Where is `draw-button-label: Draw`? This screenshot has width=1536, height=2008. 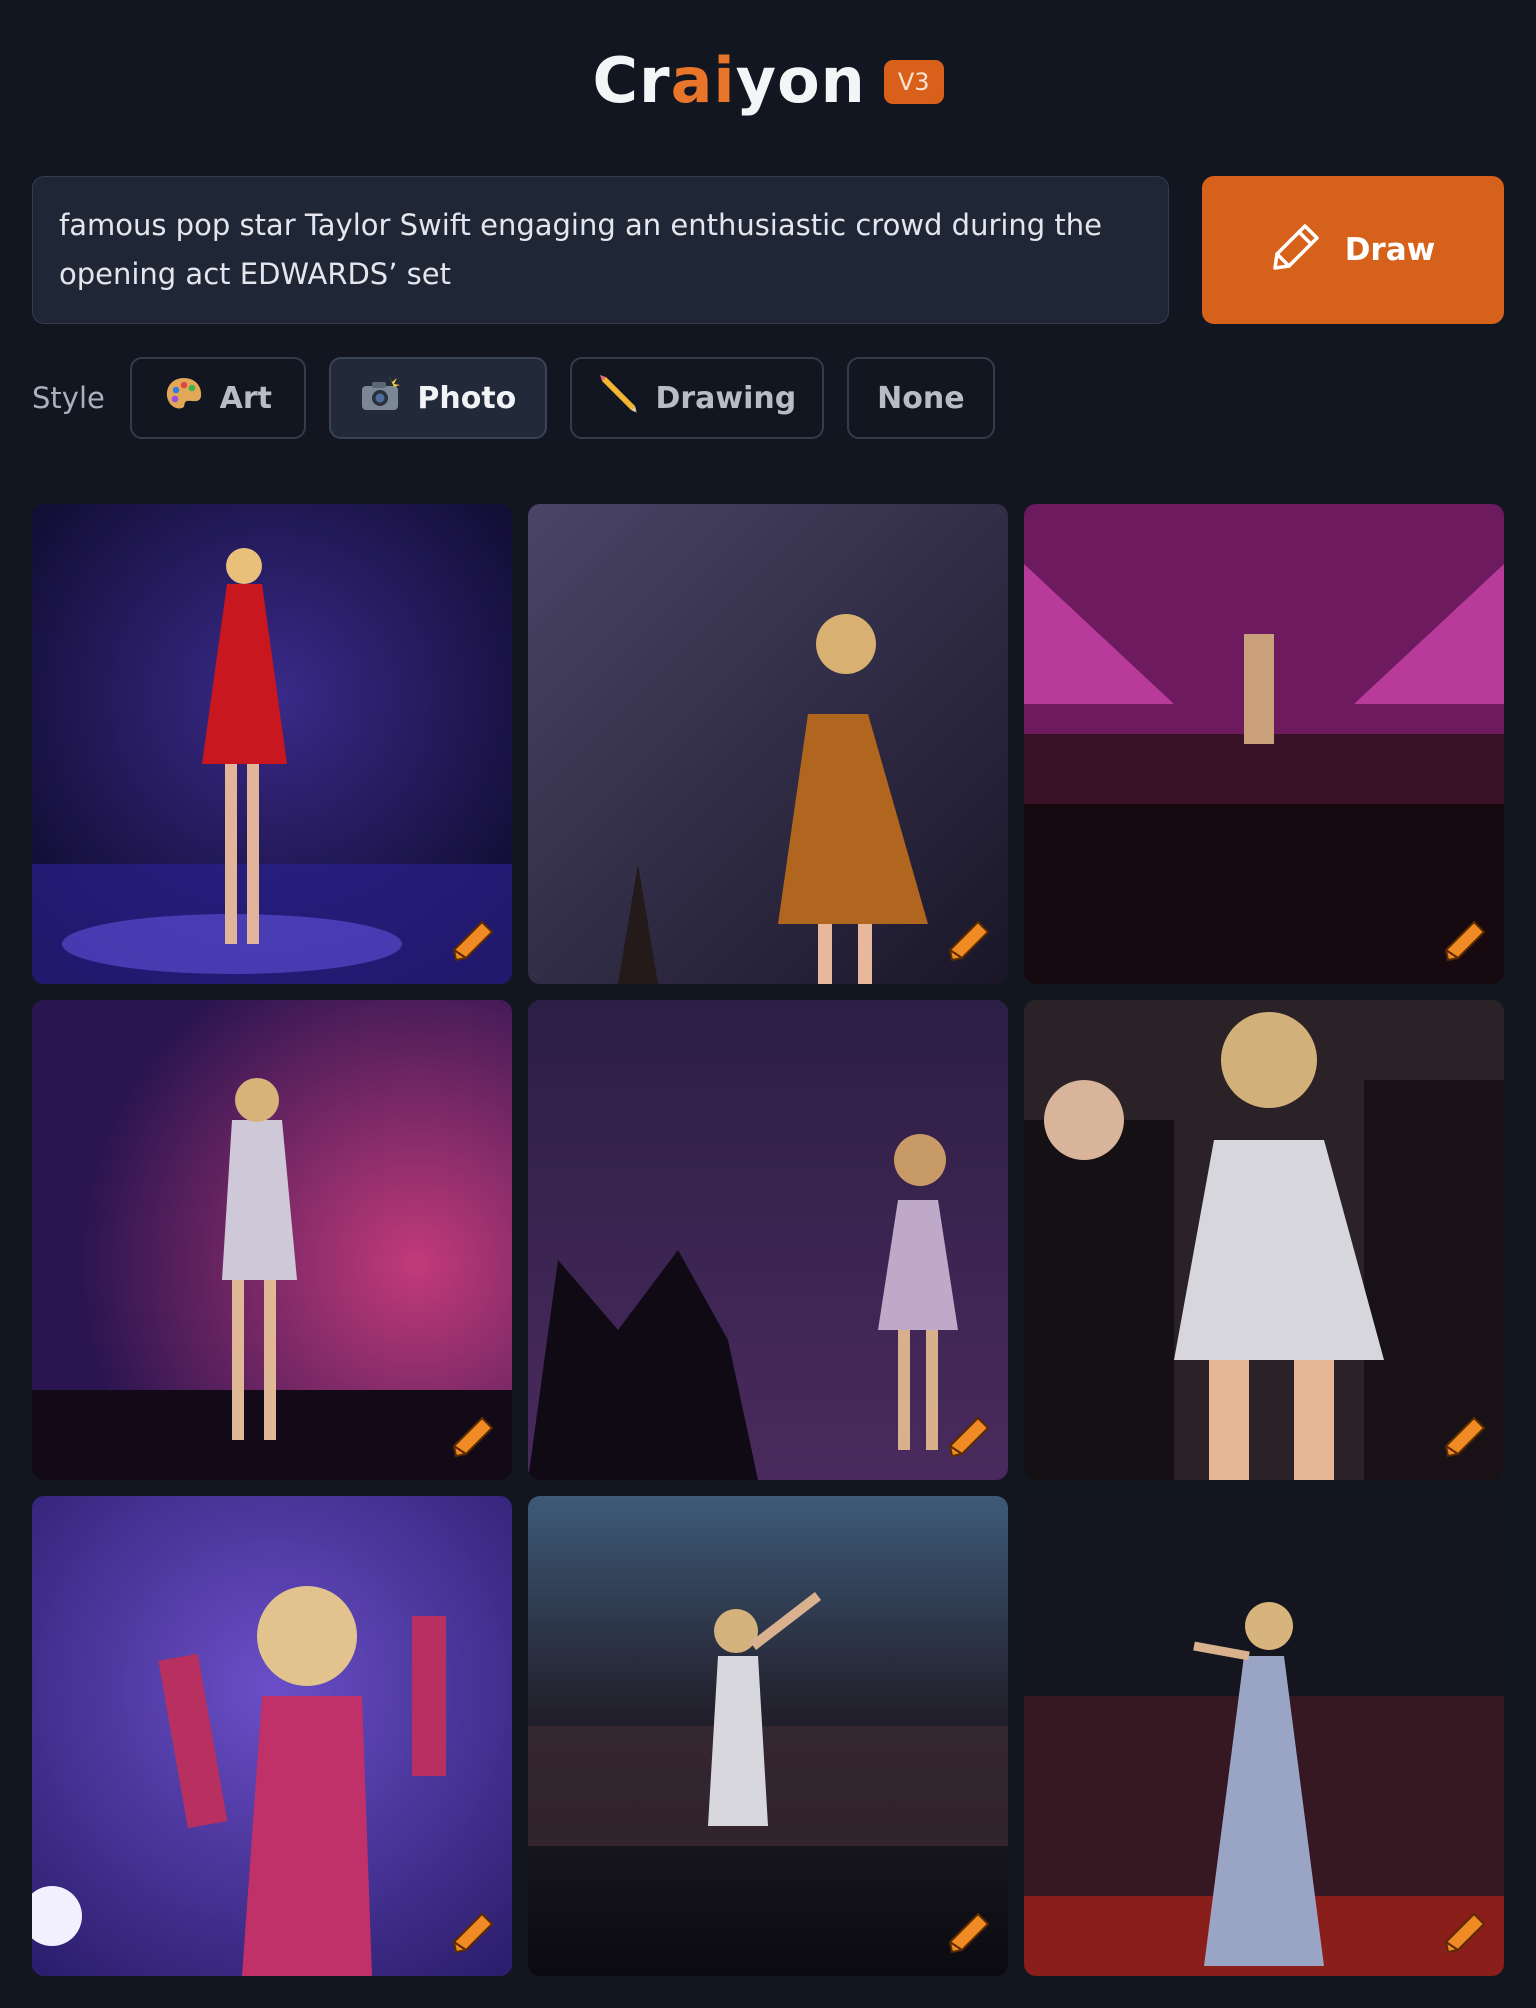
draw-button-label: Draw is located at coordinates (1390, 250).